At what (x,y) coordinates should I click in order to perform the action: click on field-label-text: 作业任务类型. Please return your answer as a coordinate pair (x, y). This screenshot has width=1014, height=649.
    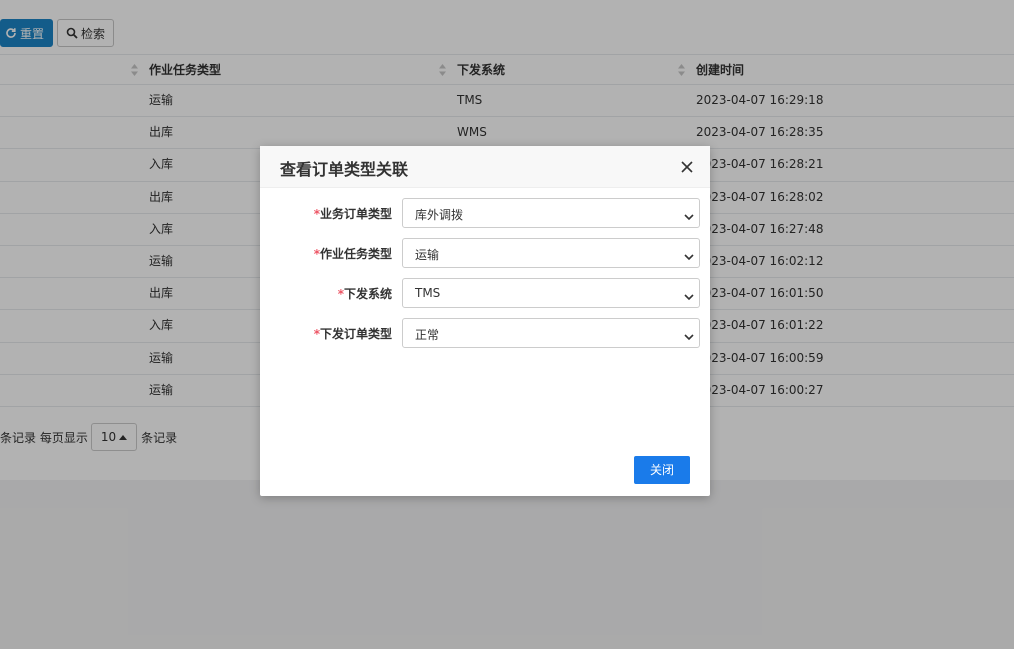
    Looking at the image, I should click on (355, 254).